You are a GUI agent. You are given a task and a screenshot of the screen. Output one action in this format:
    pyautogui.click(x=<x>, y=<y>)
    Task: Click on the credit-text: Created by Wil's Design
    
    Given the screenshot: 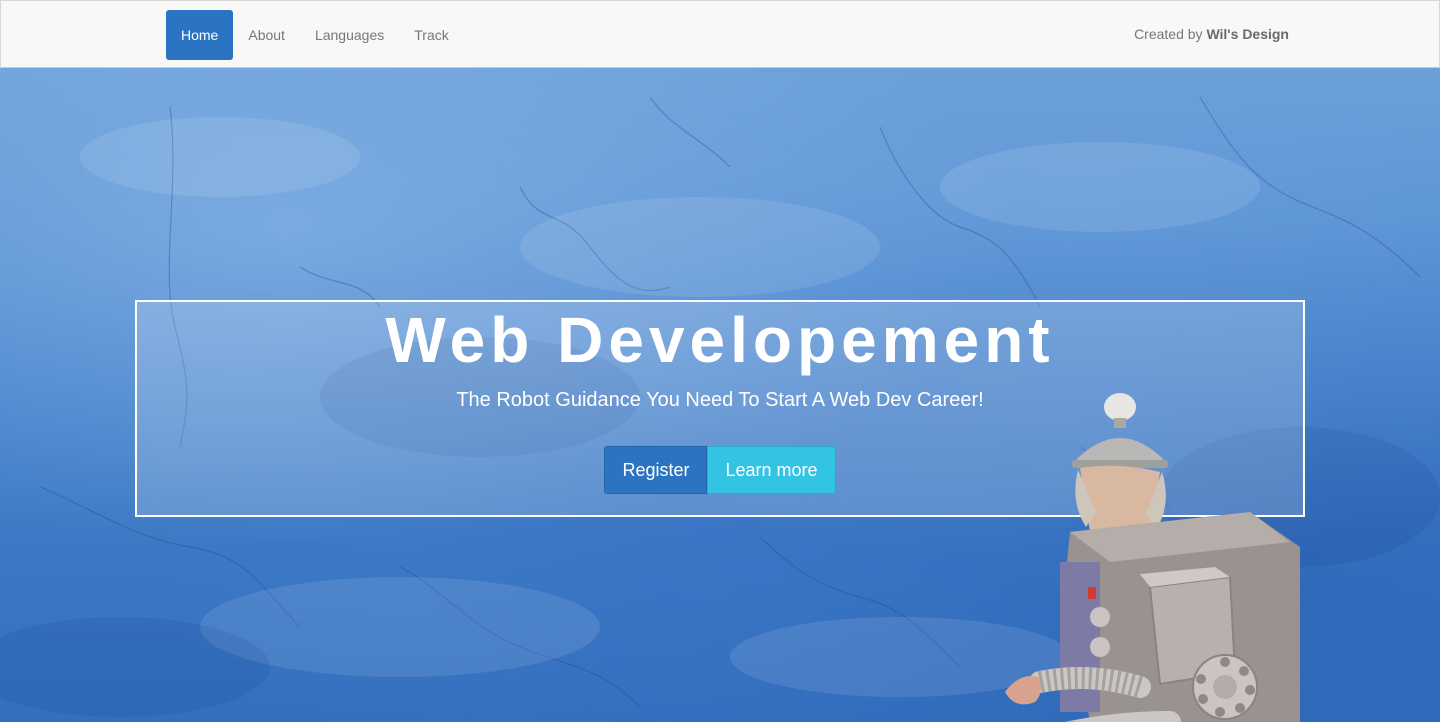 What is the action you would take?
    pyautogui.click(x=1211, y=34)
    